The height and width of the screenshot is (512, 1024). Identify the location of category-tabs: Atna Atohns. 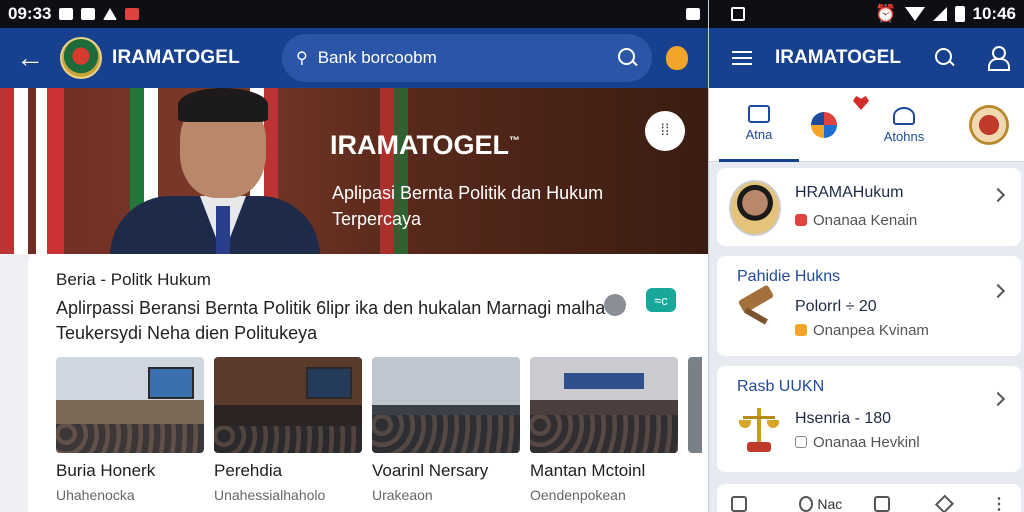
(866, 125).